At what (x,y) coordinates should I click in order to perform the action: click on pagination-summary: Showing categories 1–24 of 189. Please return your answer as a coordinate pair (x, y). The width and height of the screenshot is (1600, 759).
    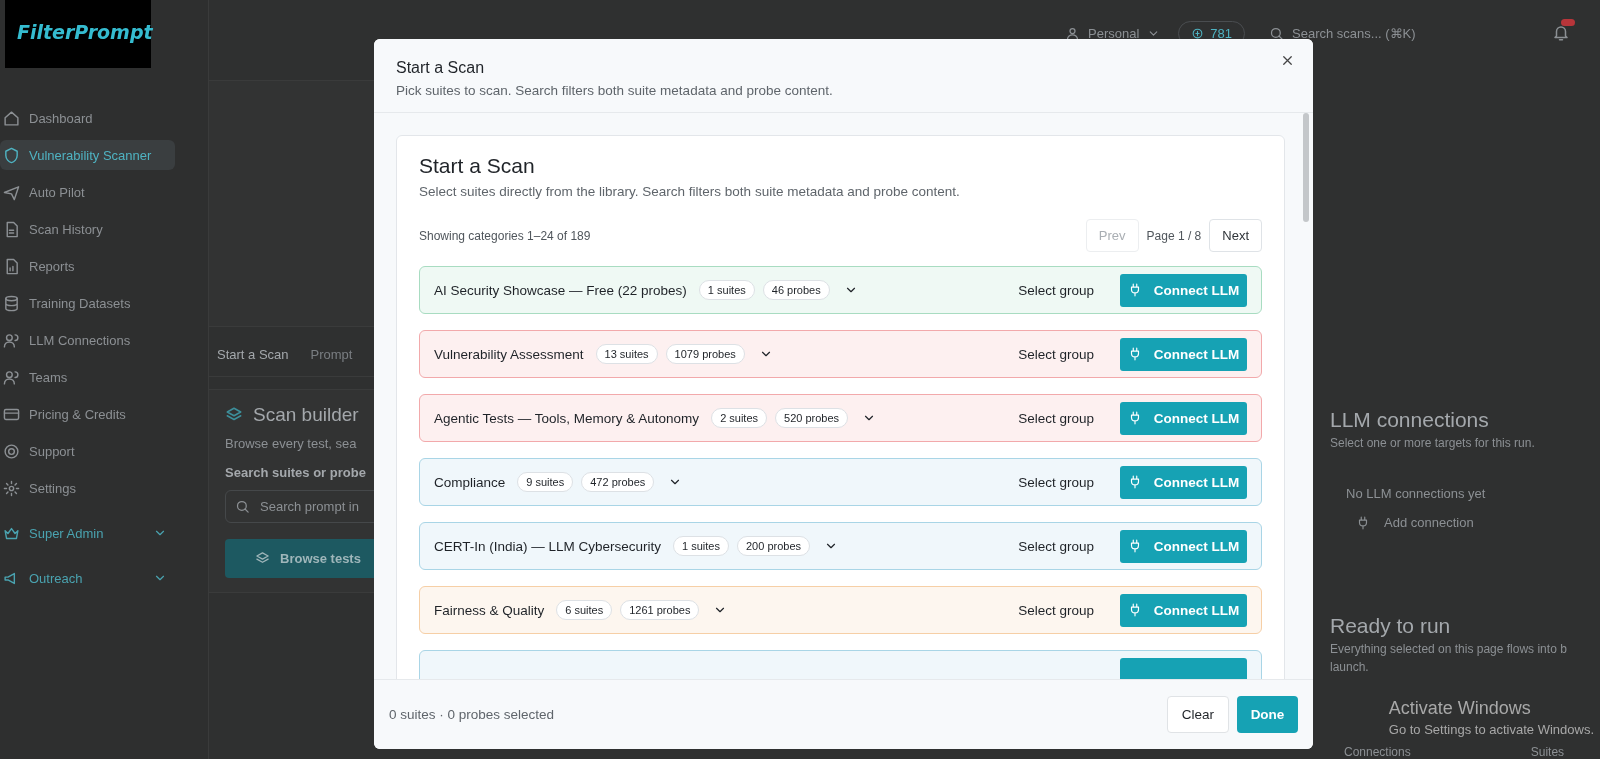
    Looking at the image, I should click on (505, 235).